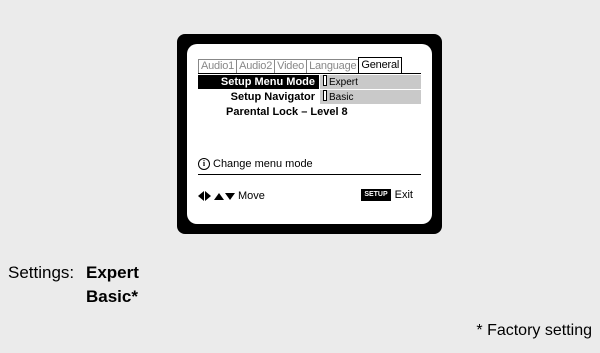 This screenshot has width=600, height=353. Describe the element at coordinates (204, 164) in the screenshot. I see `info-icon: i` at that location.